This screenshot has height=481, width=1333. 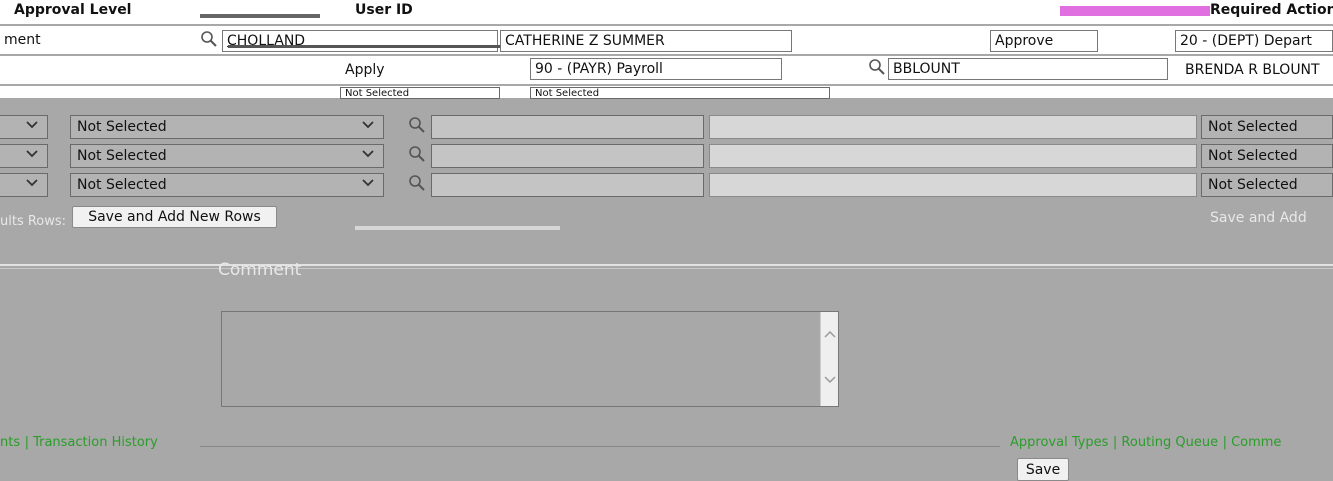 I want to click on row1-user-id-field: CHOLLAND, so click(x=360, y=41).